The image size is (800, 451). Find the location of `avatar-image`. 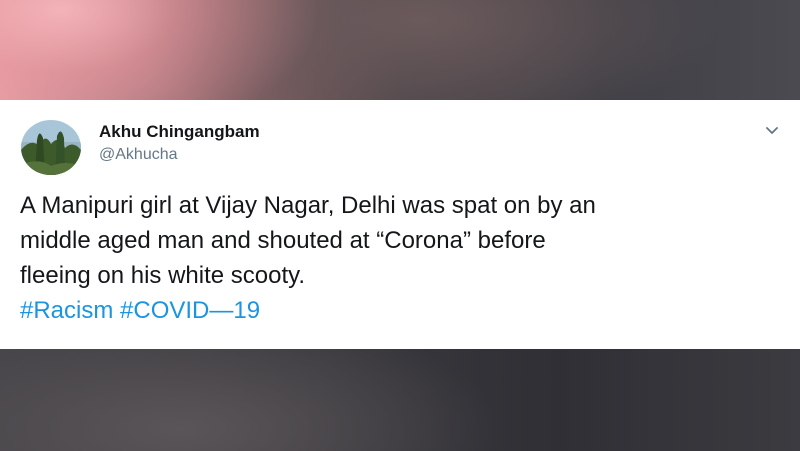

avatar-image is located at coordinates (51, 147).